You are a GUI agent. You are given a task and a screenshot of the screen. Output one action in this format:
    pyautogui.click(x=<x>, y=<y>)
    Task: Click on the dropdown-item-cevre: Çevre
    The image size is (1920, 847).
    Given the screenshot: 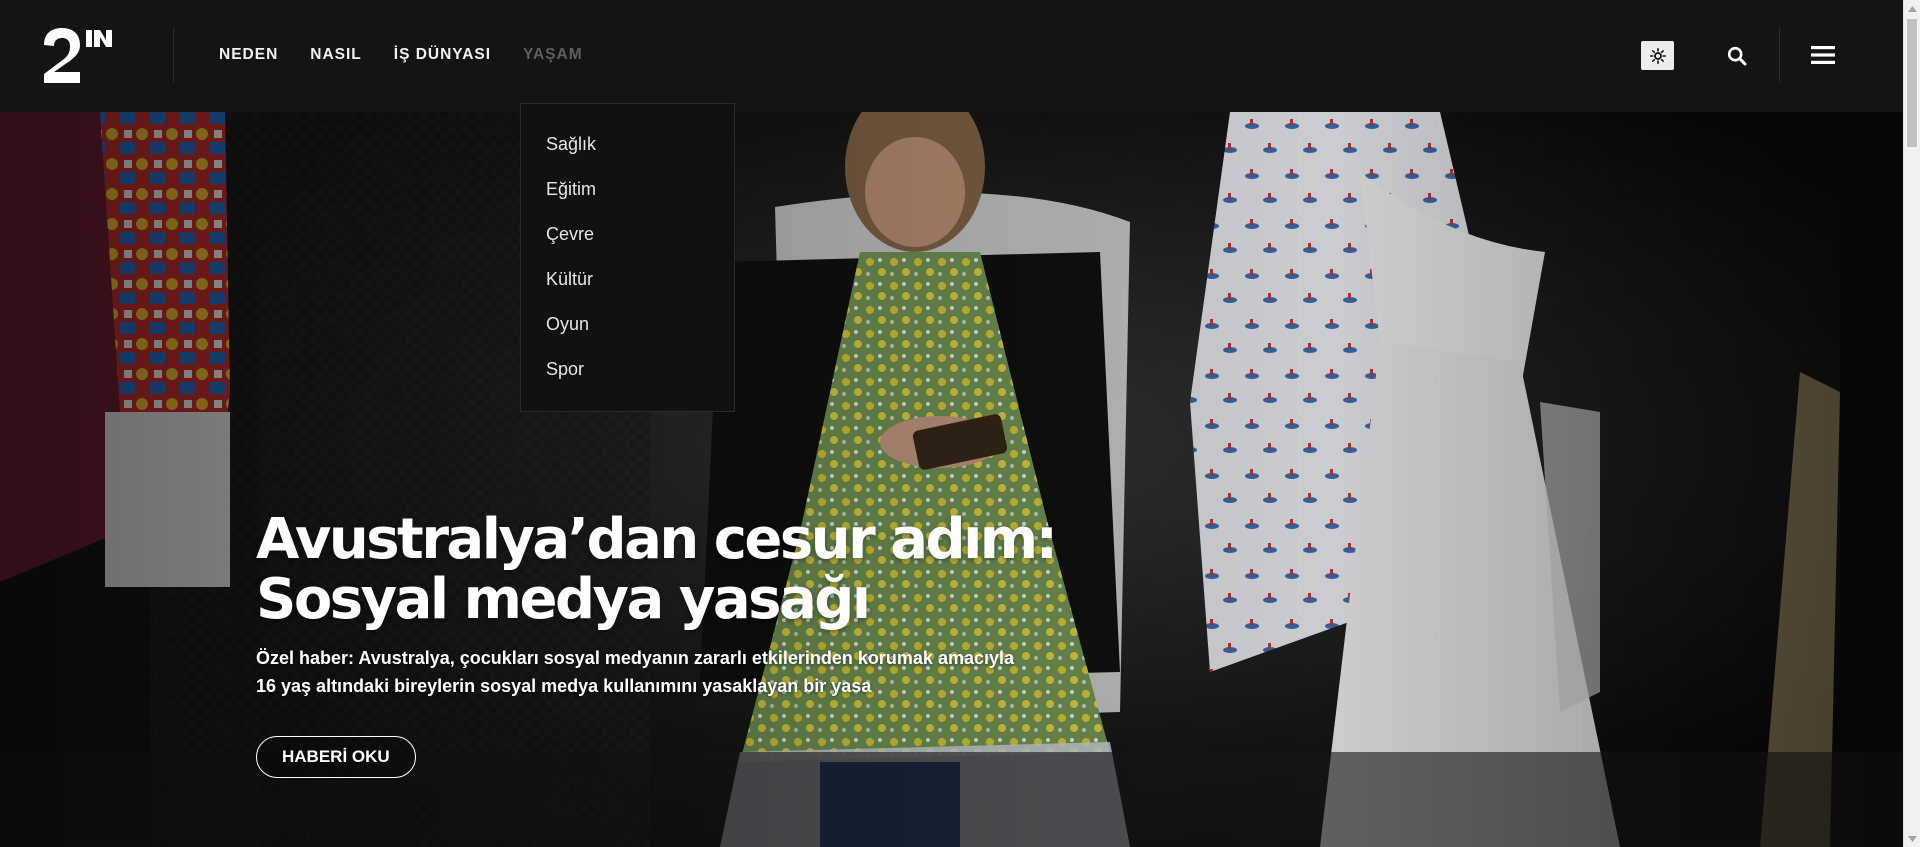 What is the action you would take?
    pyautogui.click(x=627, y=234)
    